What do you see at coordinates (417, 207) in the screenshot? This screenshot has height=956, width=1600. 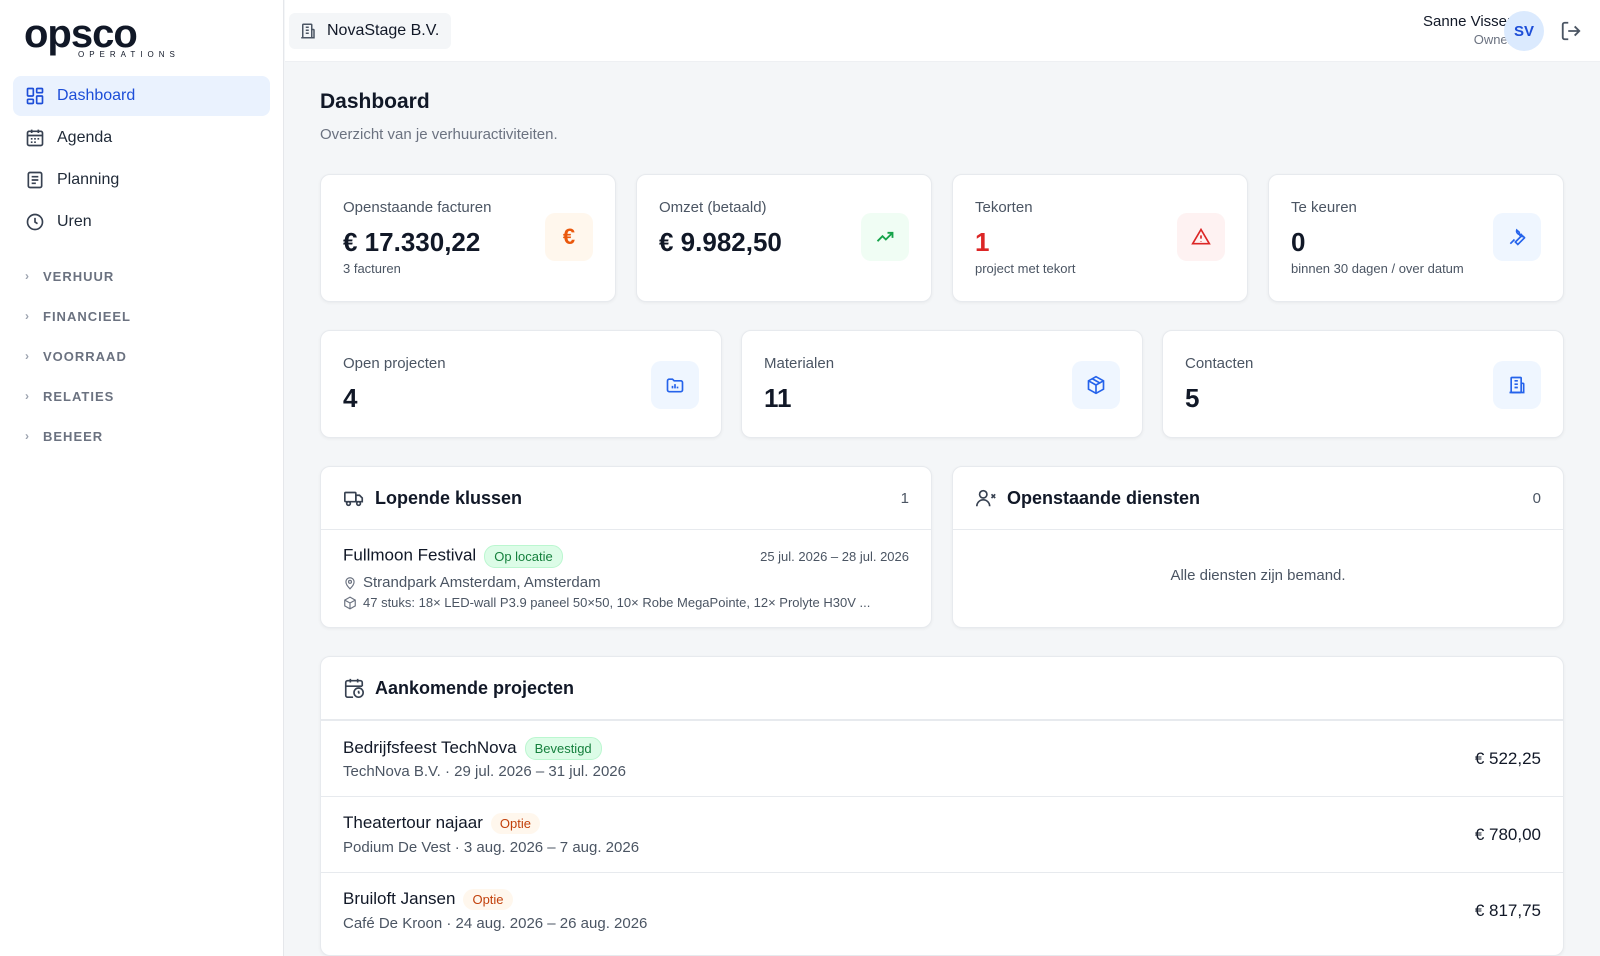 I see `stat-label: Openstaande facturen` at bounding box center [417, 207].